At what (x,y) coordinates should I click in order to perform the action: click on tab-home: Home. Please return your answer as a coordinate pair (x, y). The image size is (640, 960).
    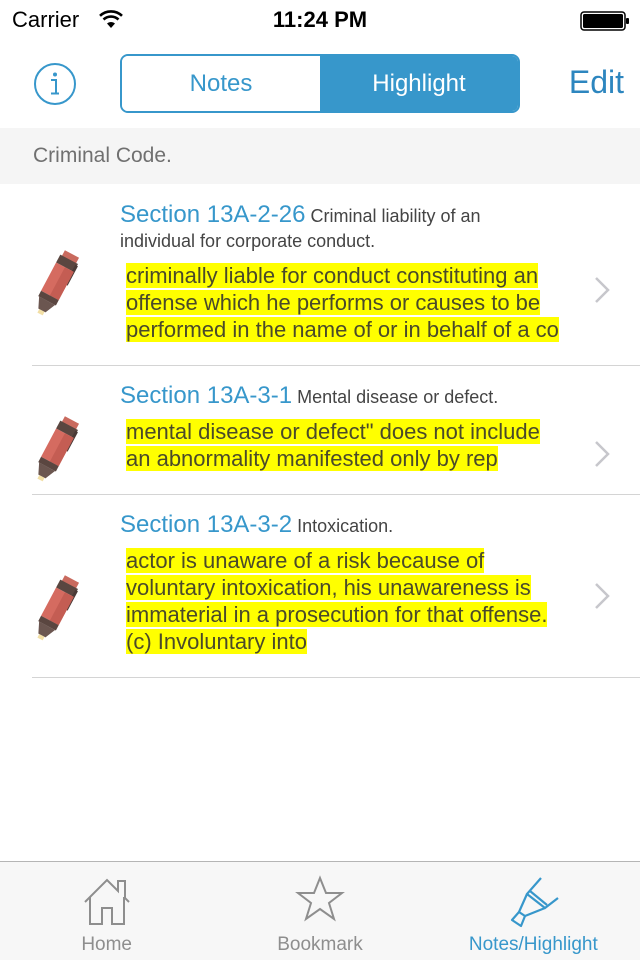
    Looking at the image, I should click on (106, 911).